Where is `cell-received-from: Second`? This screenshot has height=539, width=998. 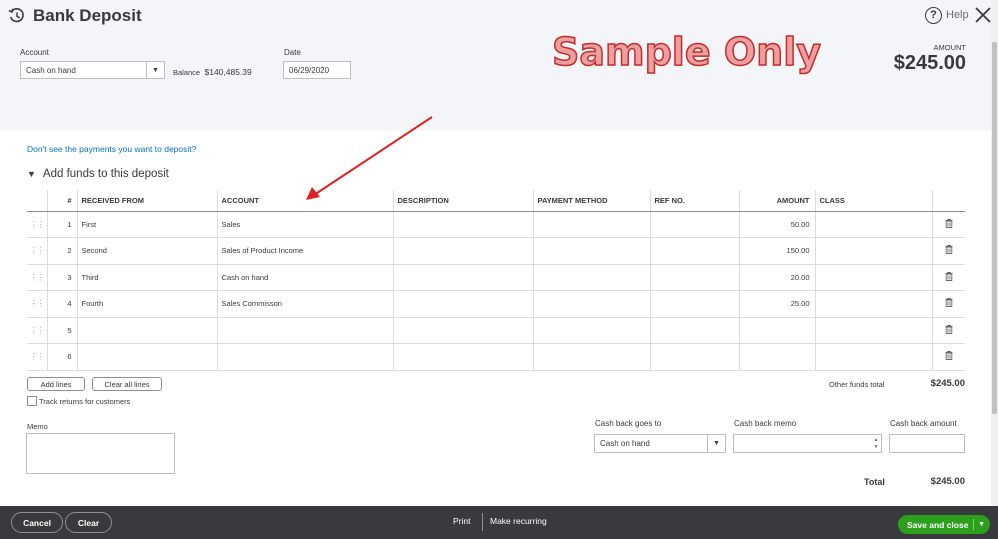
cell-received-from: Second is located at coordinates (147, 251).